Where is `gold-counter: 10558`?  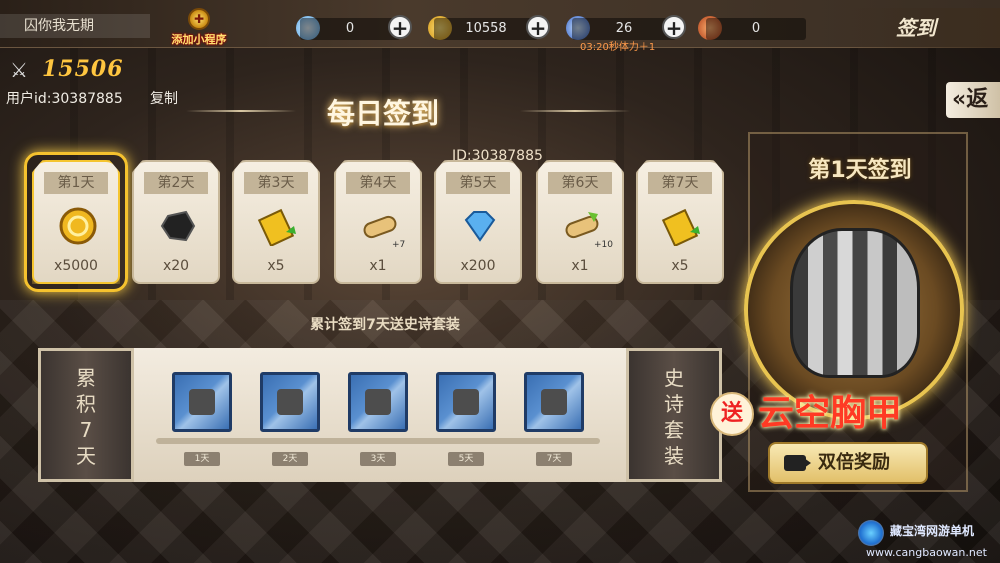
gold-counter: 10558 is located at coordinates (486, 29).